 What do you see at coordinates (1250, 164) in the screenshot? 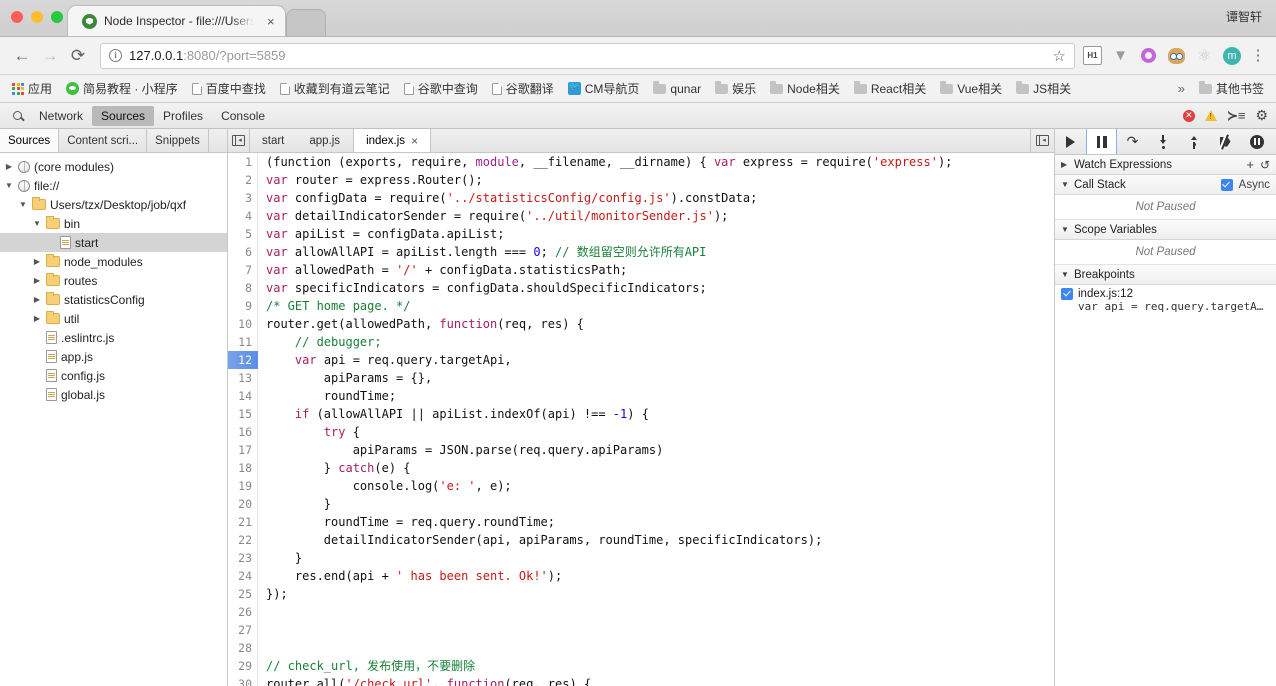
I see `add-watch-icon: +` at bounding box center [1250, 164].